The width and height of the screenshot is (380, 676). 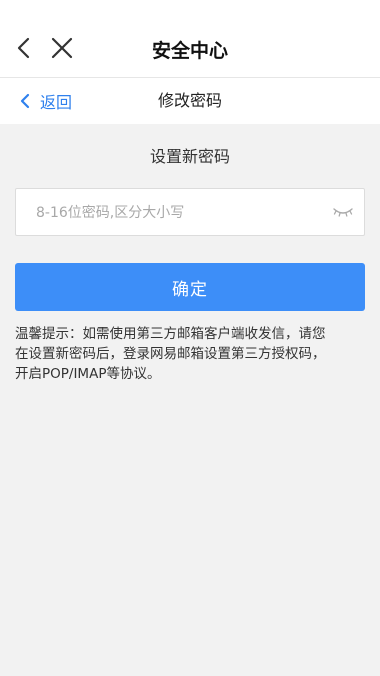 What do you see at coordinates (189, 156) in the screenshot?
I see `section-title: 设置新密码` at bounding box center [189, 156].